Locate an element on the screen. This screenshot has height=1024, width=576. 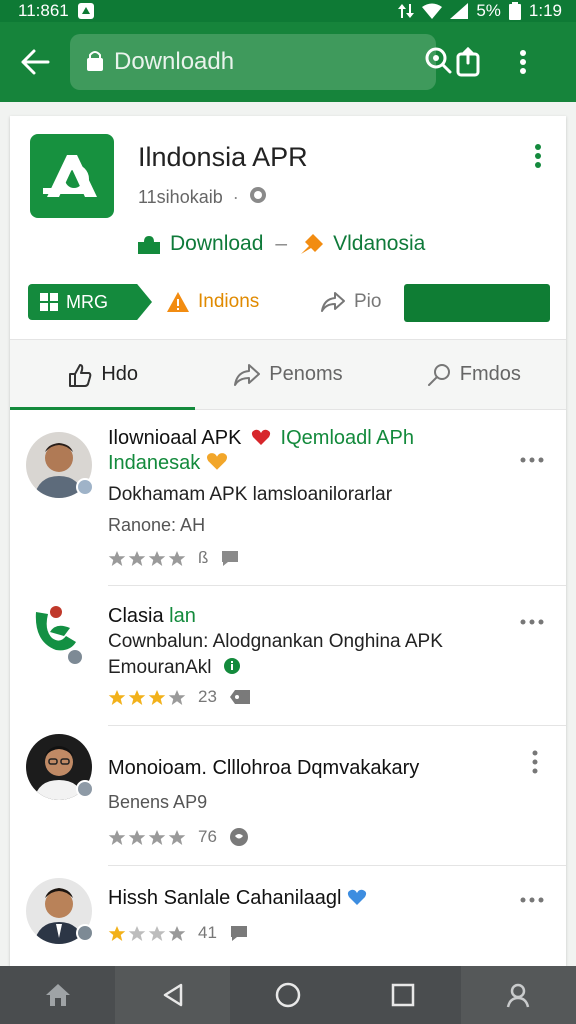
indions-label: Indions is located at coordinates (229, 301).